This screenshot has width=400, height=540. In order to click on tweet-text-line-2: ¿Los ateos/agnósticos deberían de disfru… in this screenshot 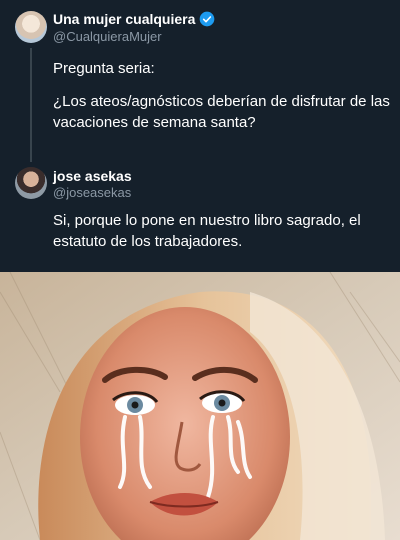, I will do `click(221, 112)`.